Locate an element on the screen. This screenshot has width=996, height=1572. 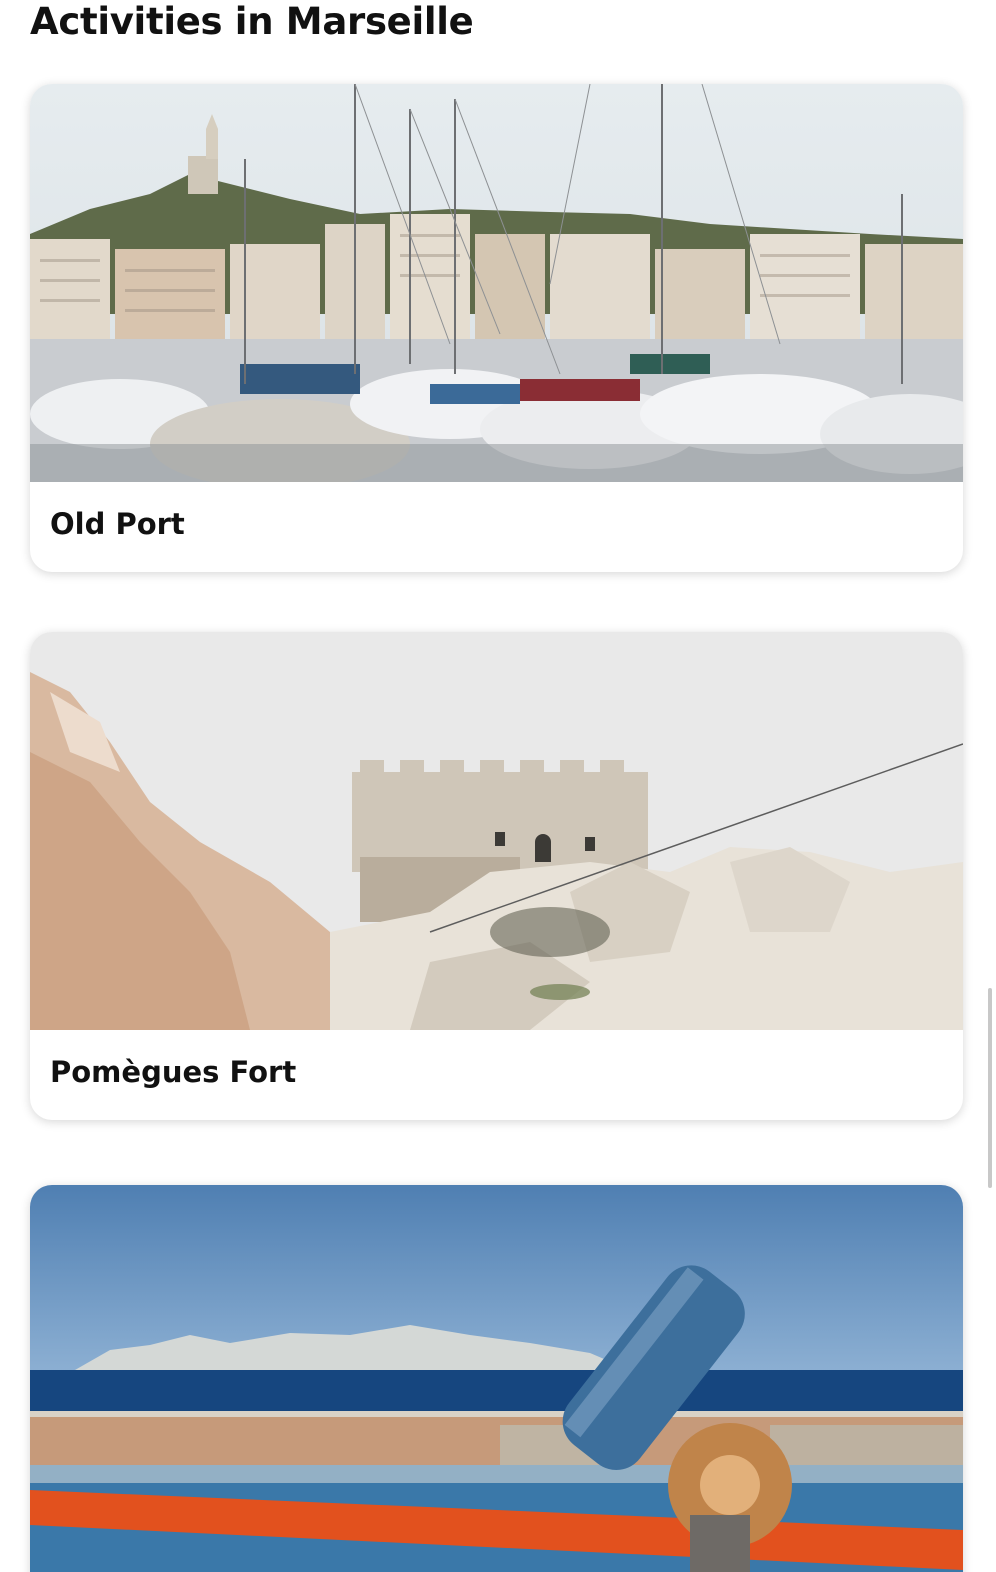
card-title: Pomègues Fort is located at coordinates (173, 1072).